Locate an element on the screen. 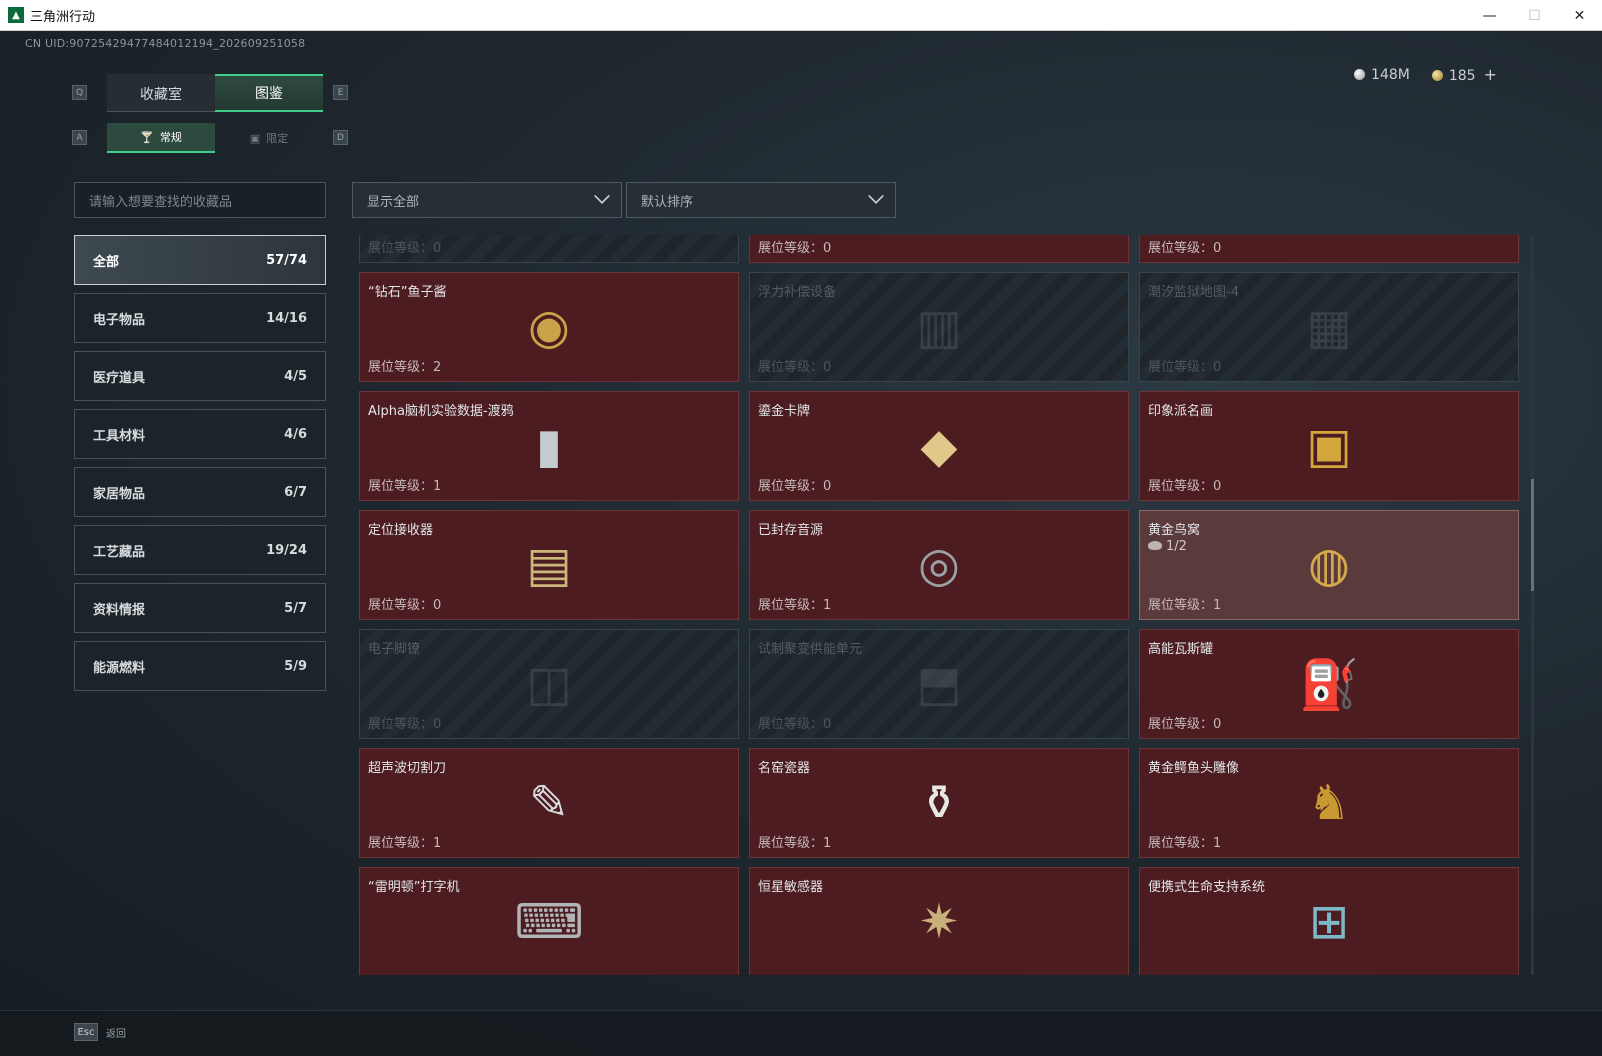 The height and width of the screenshot is (1056, 1602). scrollbar-track is located at coordinates (1532, 605).